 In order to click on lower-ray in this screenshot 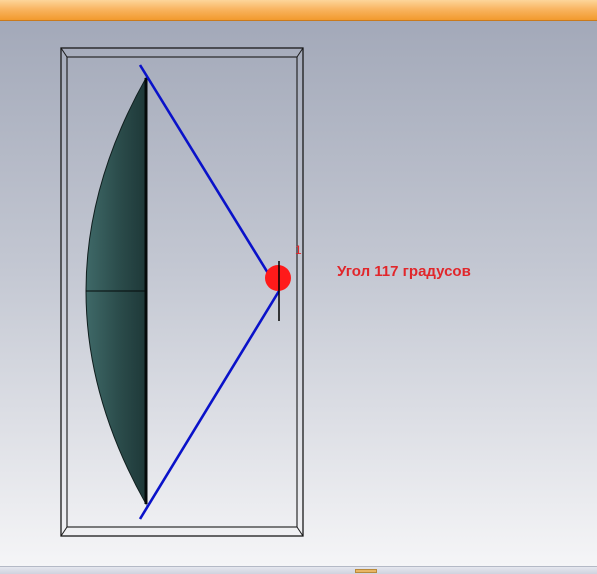, I will do `click(209, 405)`.